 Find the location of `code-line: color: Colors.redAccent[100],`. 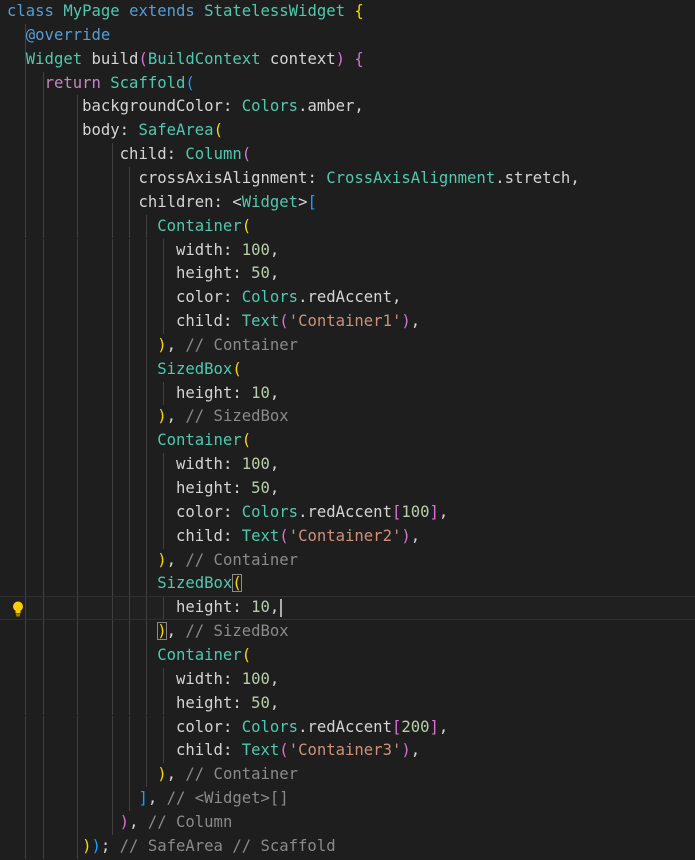

code-line: color: Colors.redAccent[100], is located at coordinates (347, 512).